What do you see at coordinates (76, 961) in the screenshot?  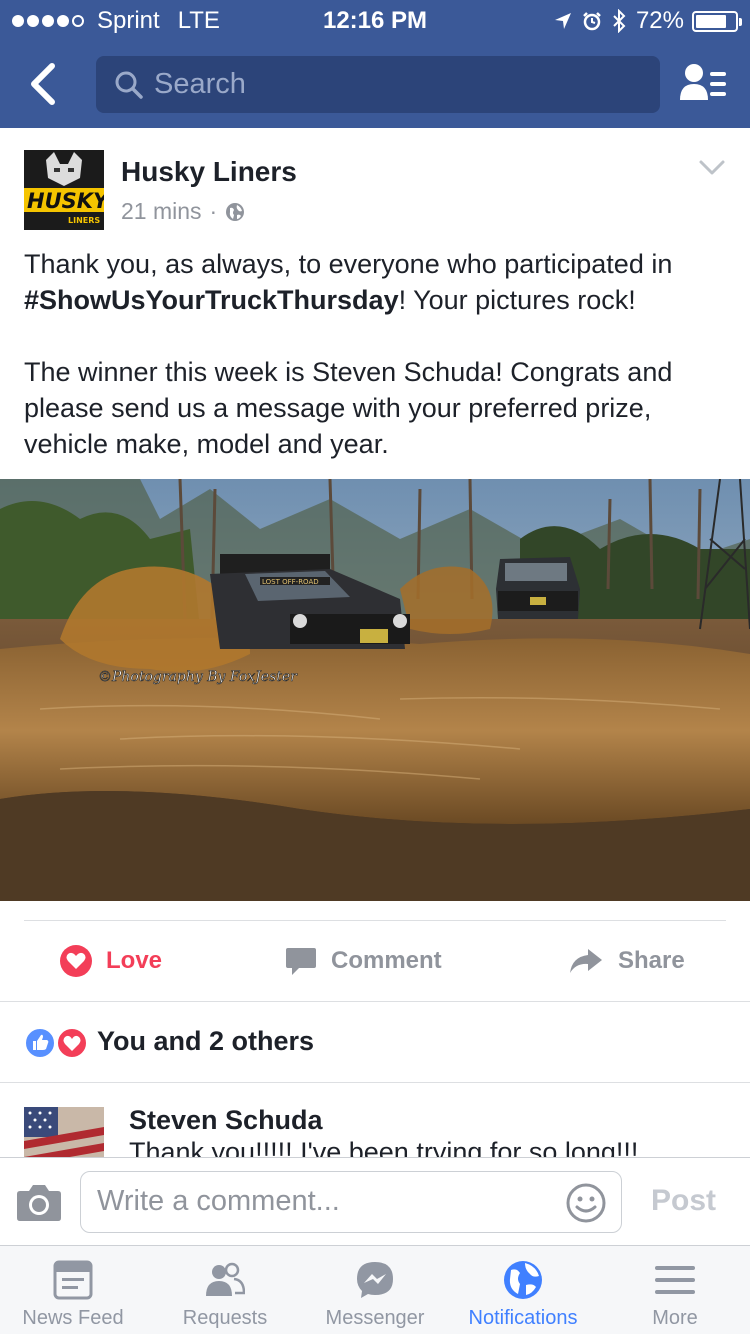 I see `love-reaction-icon` at bounding box center [76, 961].